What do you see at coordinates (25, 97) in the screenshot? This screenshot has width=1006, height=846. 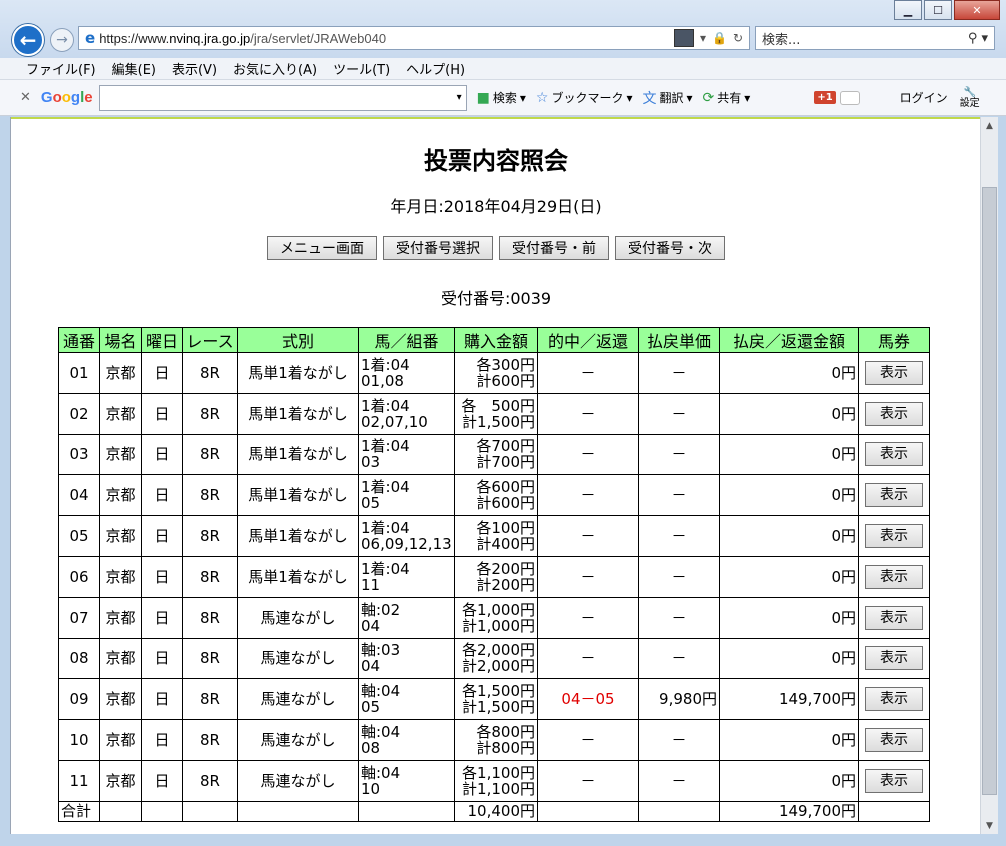 I see `close-toolbar-icon: ✕` at bounding box center [25, 97].